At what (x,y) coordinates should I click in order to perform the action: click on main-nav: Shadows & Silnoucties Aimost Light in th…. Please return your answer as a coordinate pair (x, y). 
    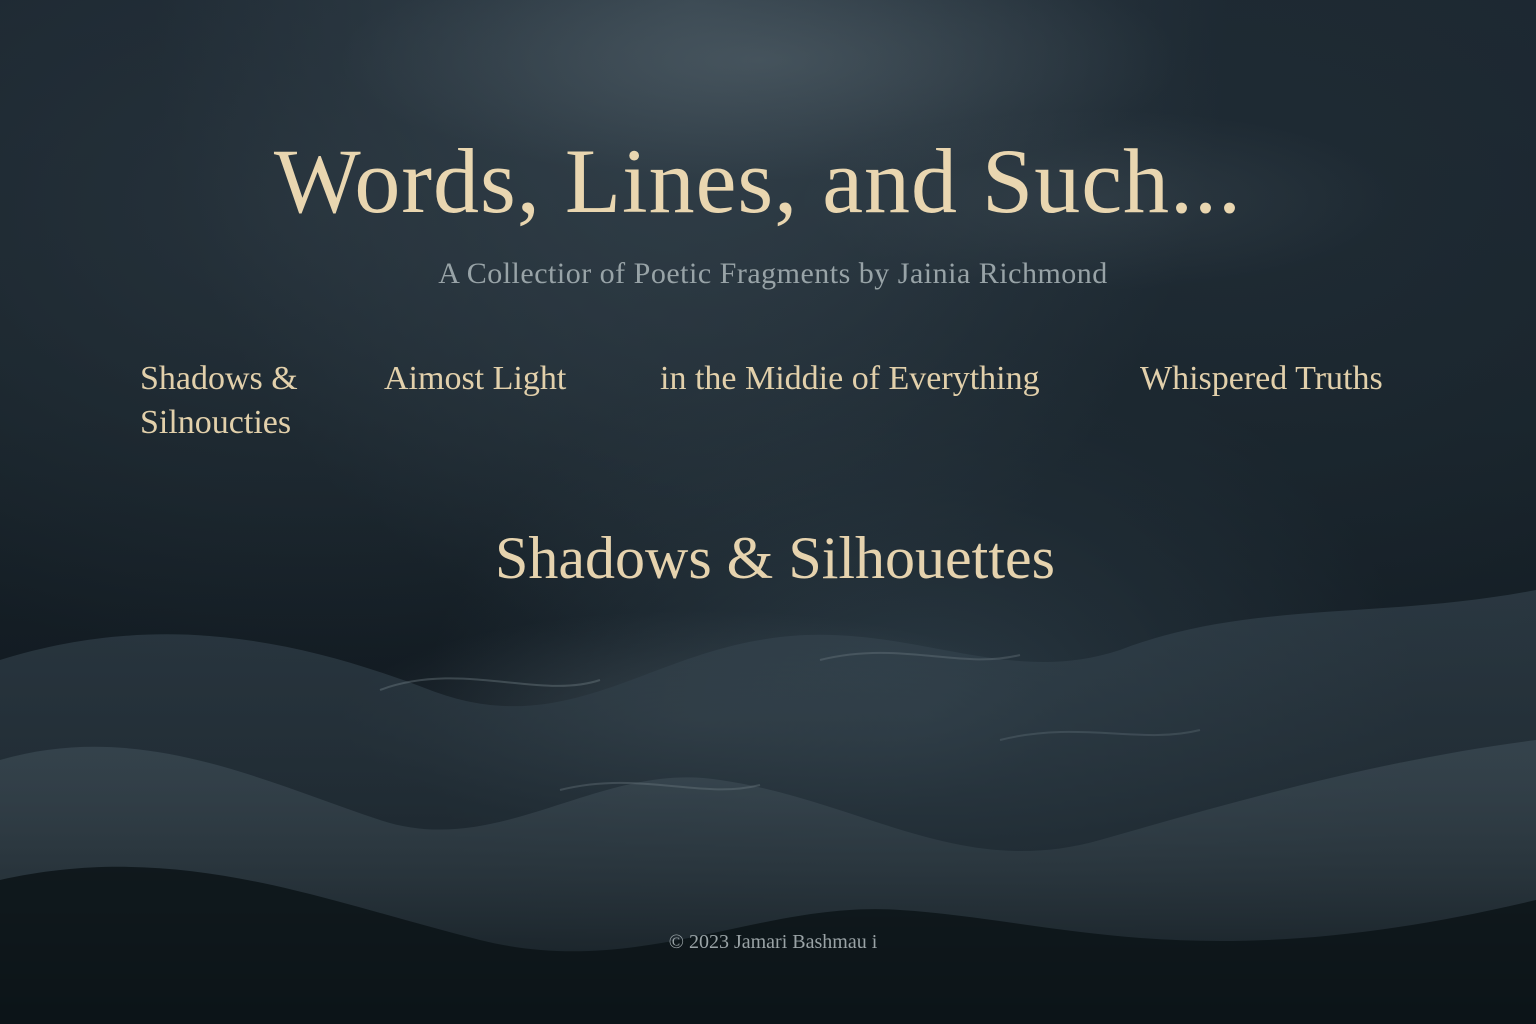
    Looking at the image, I should click on (768, 407).